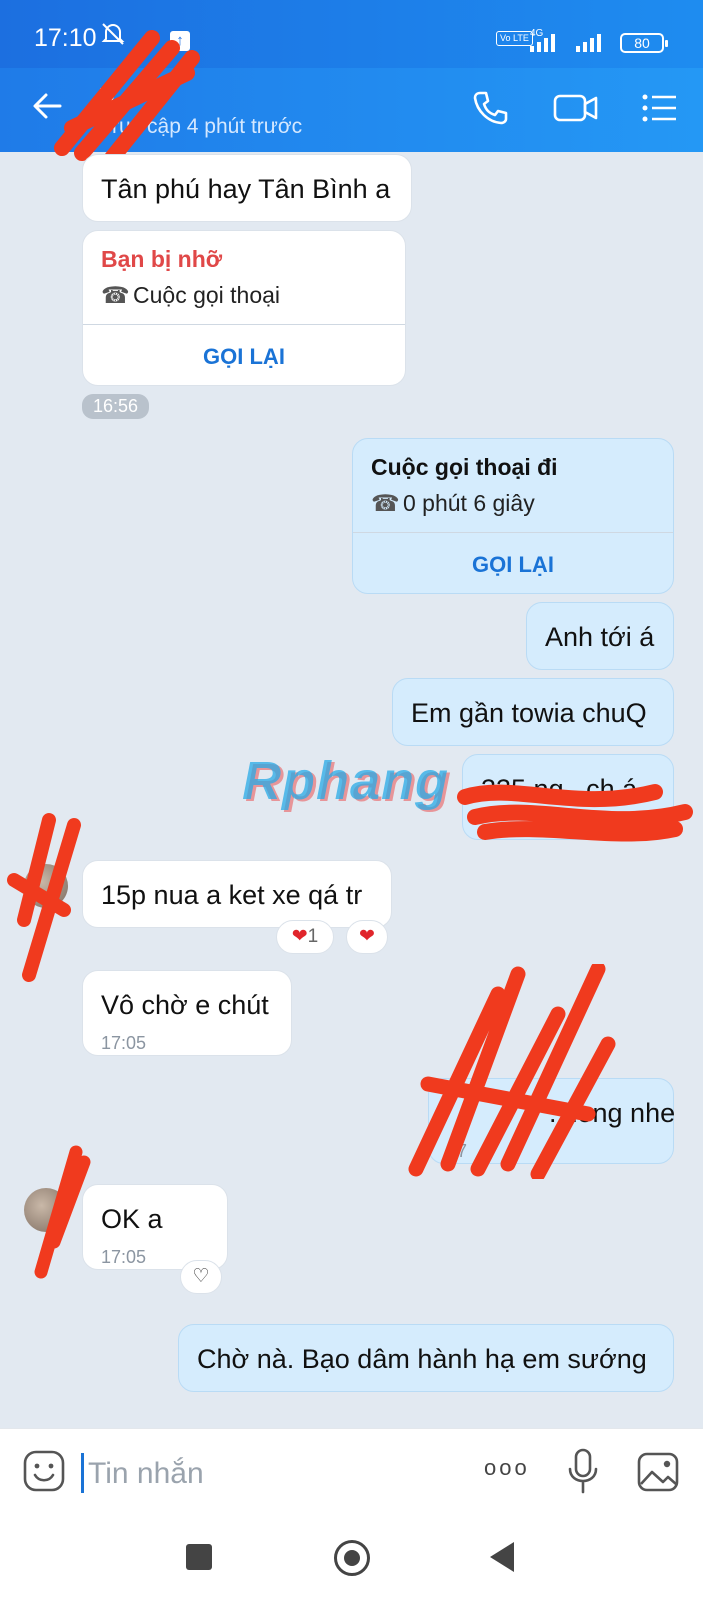  Describe the element at coordinates (351, 98) in the screenshot. I see `chat-header: V Truy cập 4 phút trước` at that location.